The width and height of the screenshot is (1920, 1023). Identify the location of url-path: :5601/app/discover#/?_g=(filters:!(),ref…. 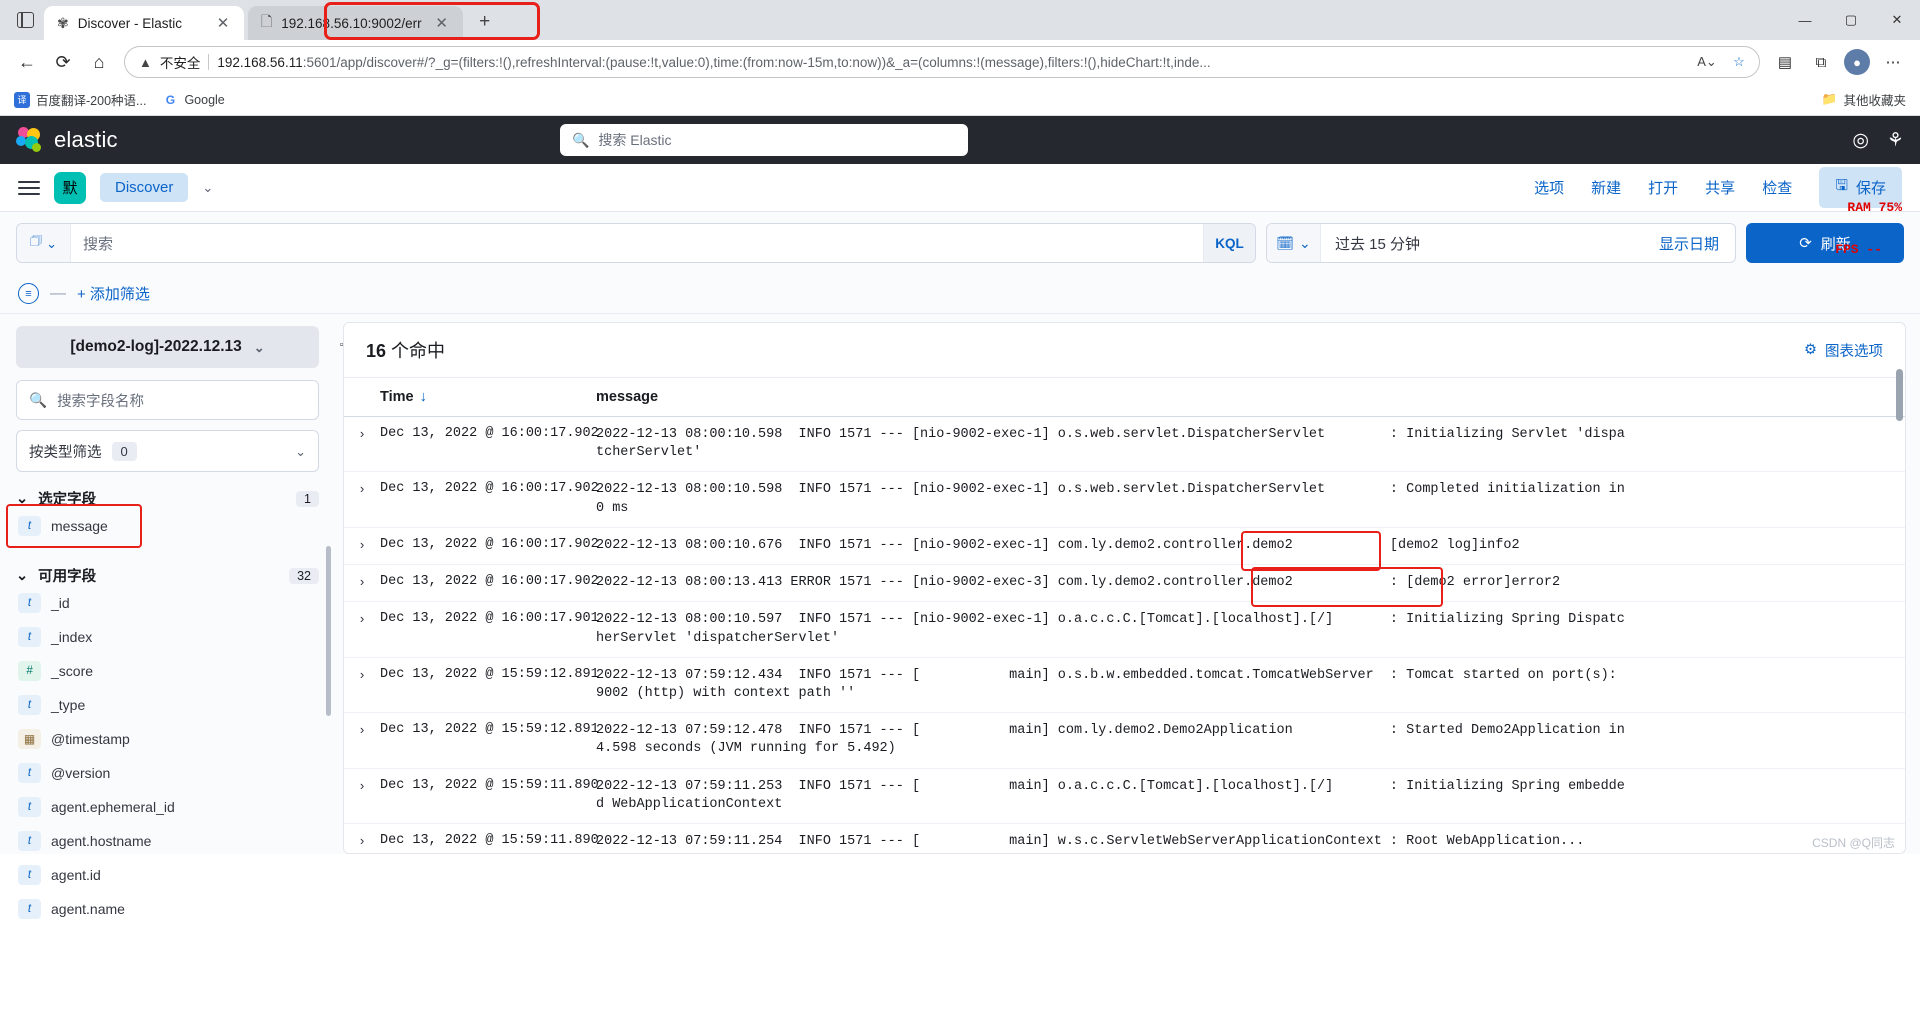
(756, 62).